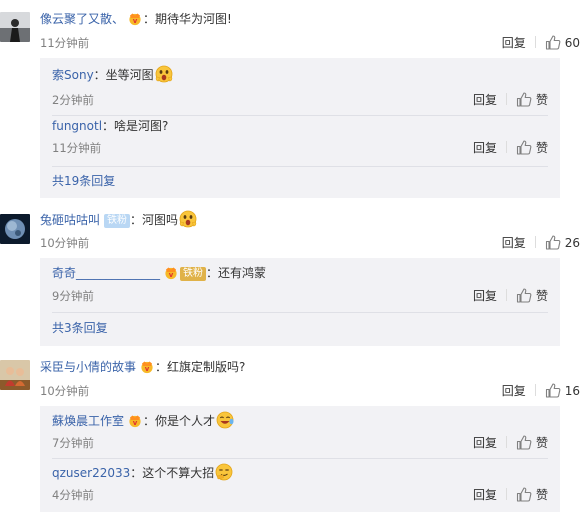 This screenshot has width=582, height=515. What do you see at coordinates (65, 43) in the screenshot?
I see `comment-time: 11分钟前` at bounding box center [65, 43].